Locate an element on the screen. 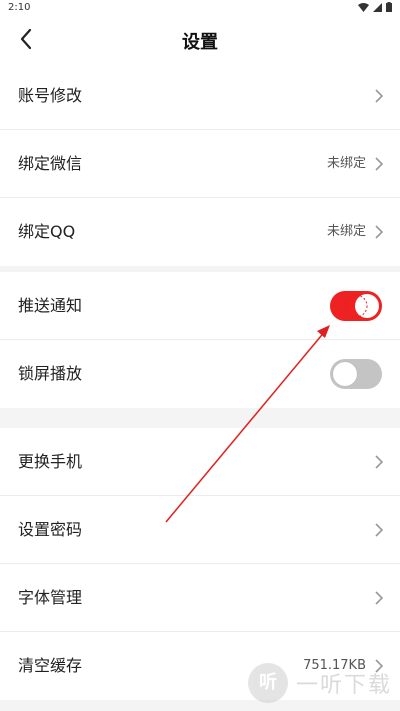 The image size is (400, 711). wifi-icon is located at coordinates (363, 7).